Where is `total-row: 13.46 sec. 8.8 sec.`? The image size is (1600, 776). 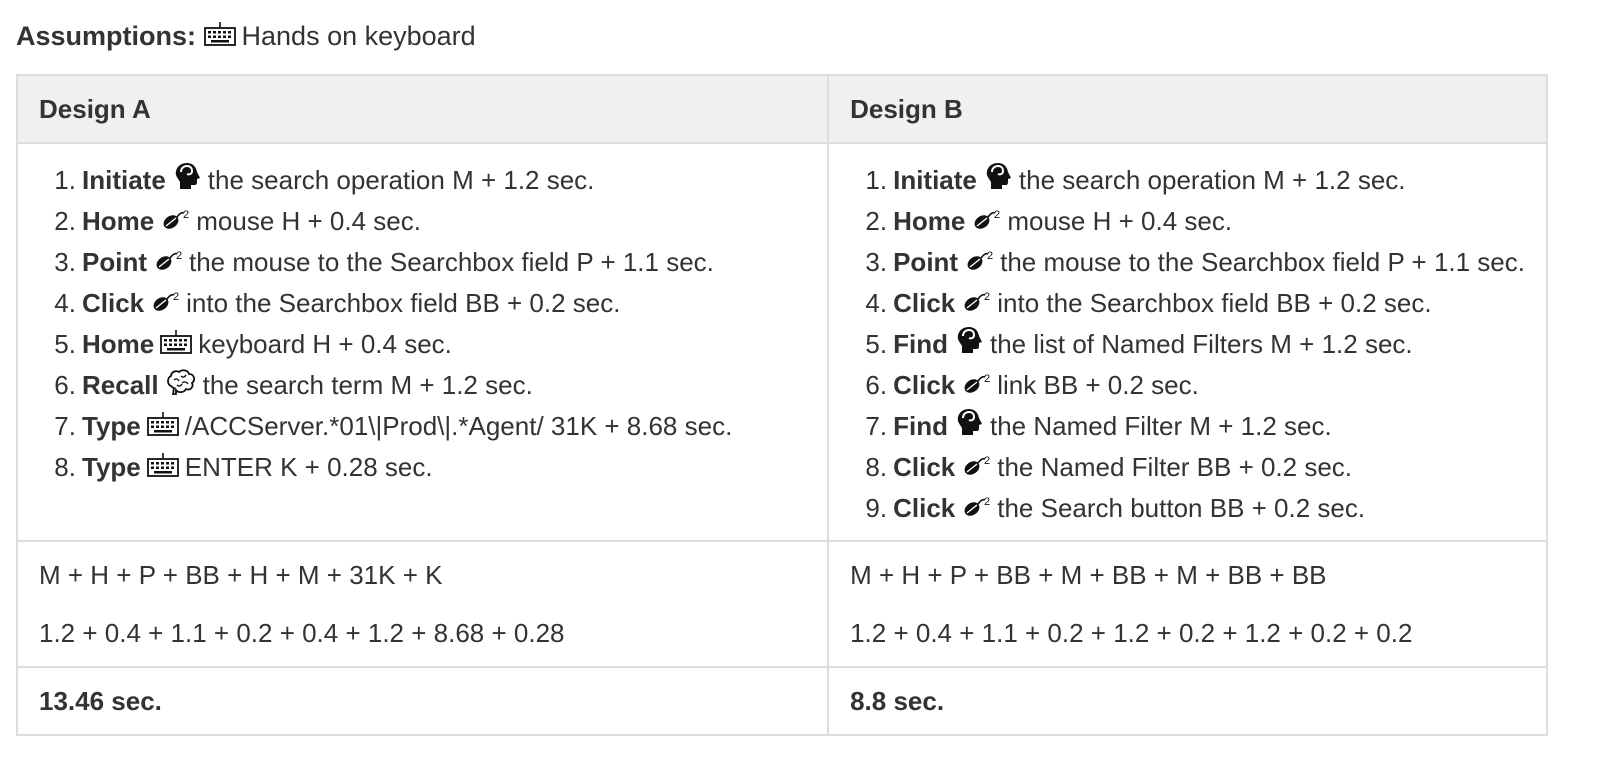
total-row: 13.46 sec. 8.8 sec. is located at coordinates (781, 701).